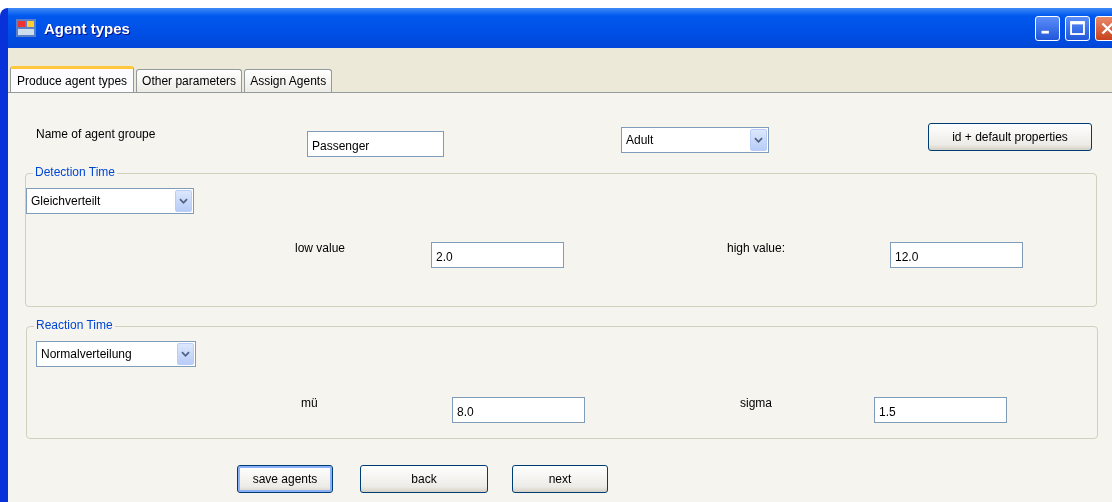  Describe the element at coordinates (424, 479) in the screenshot. I see `action-button: back` at that location.